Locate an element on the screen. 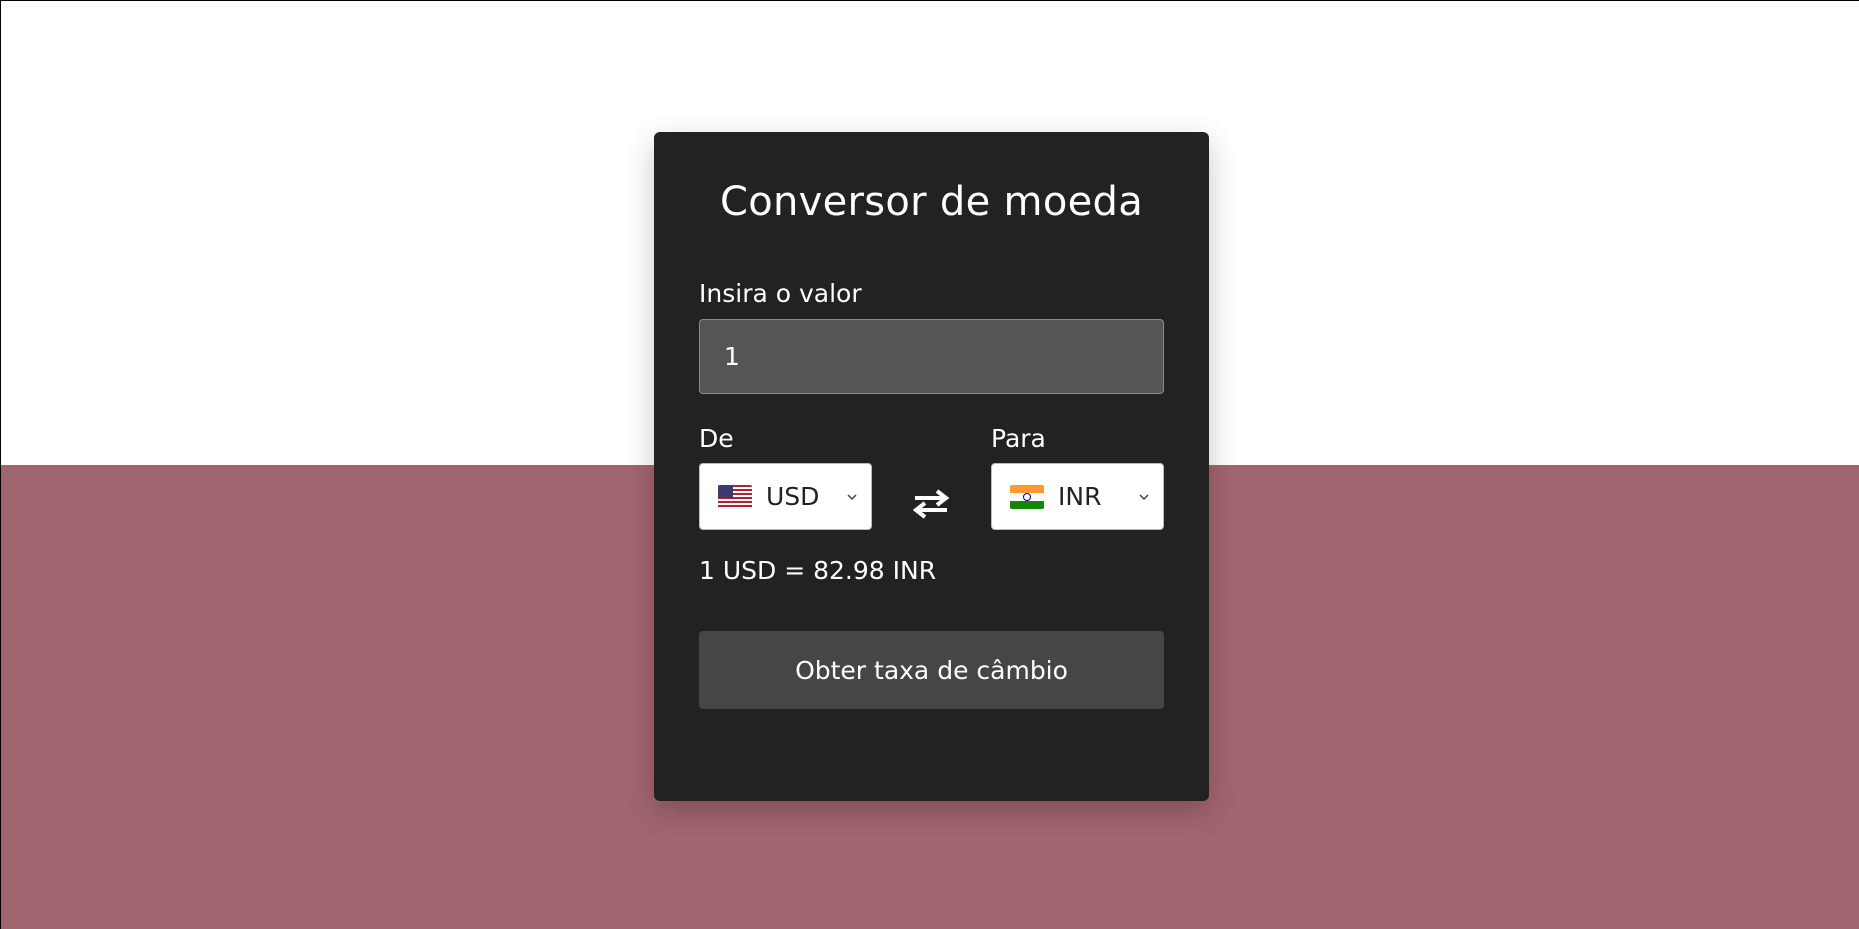  currency-row: De USD Para INR is located at coordinates (931, 480).